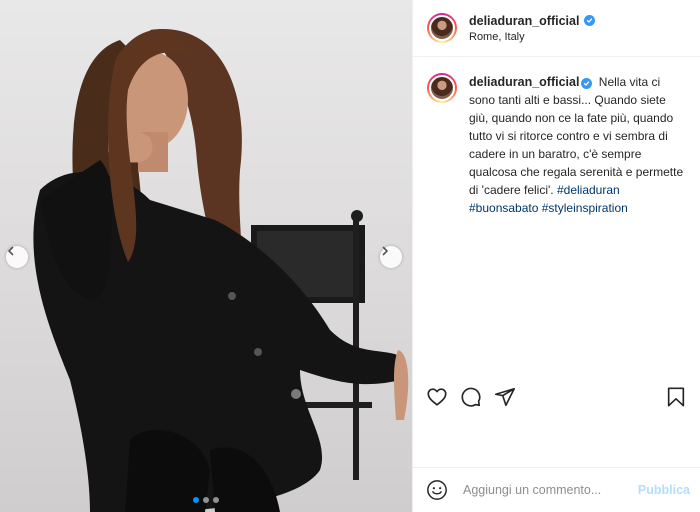  I want to click on bookmark-icon, so click(676, 397).